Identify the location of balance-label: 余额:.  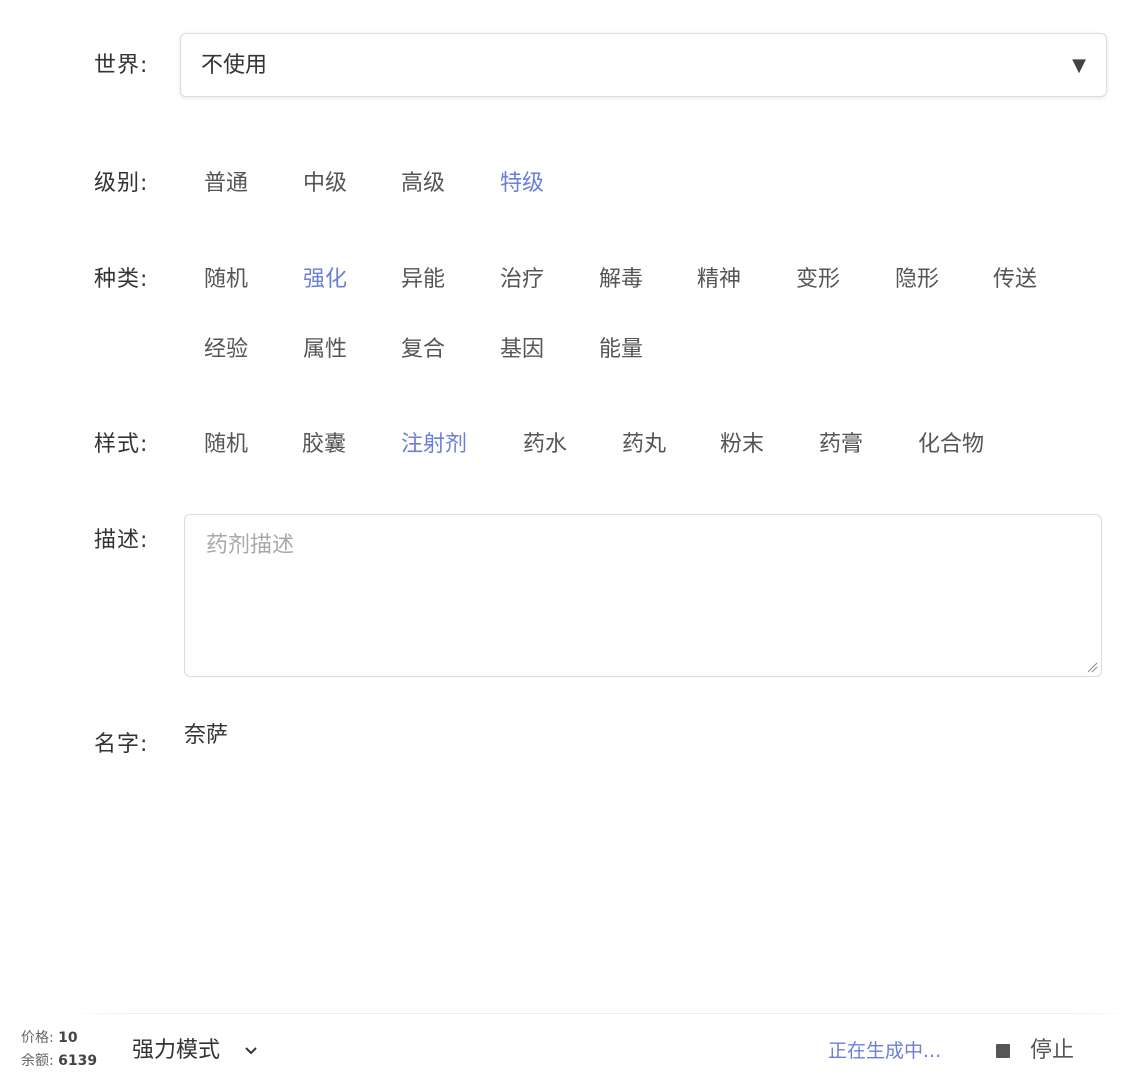
(37, 1061).